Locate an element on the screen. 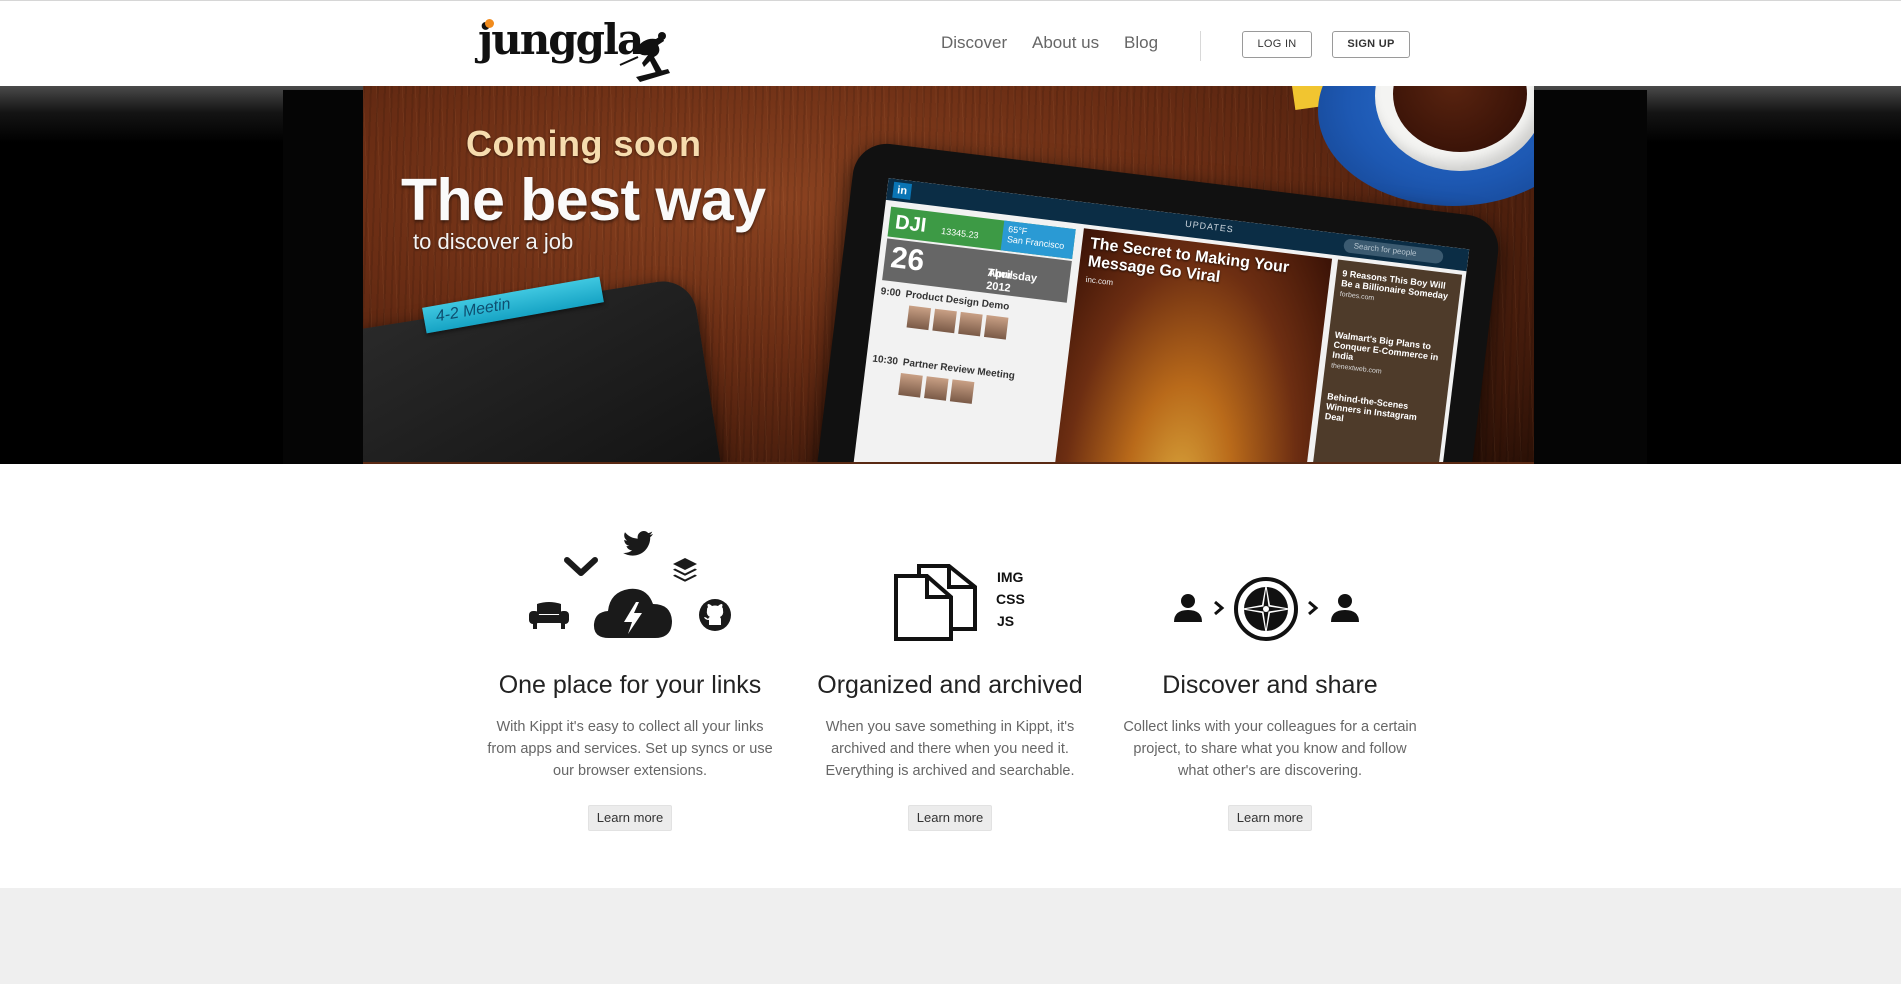 Image resolution: width=1901 pixels, height=984 pixels. tablet-search: Search for people is located at coordinates (1393, 251).